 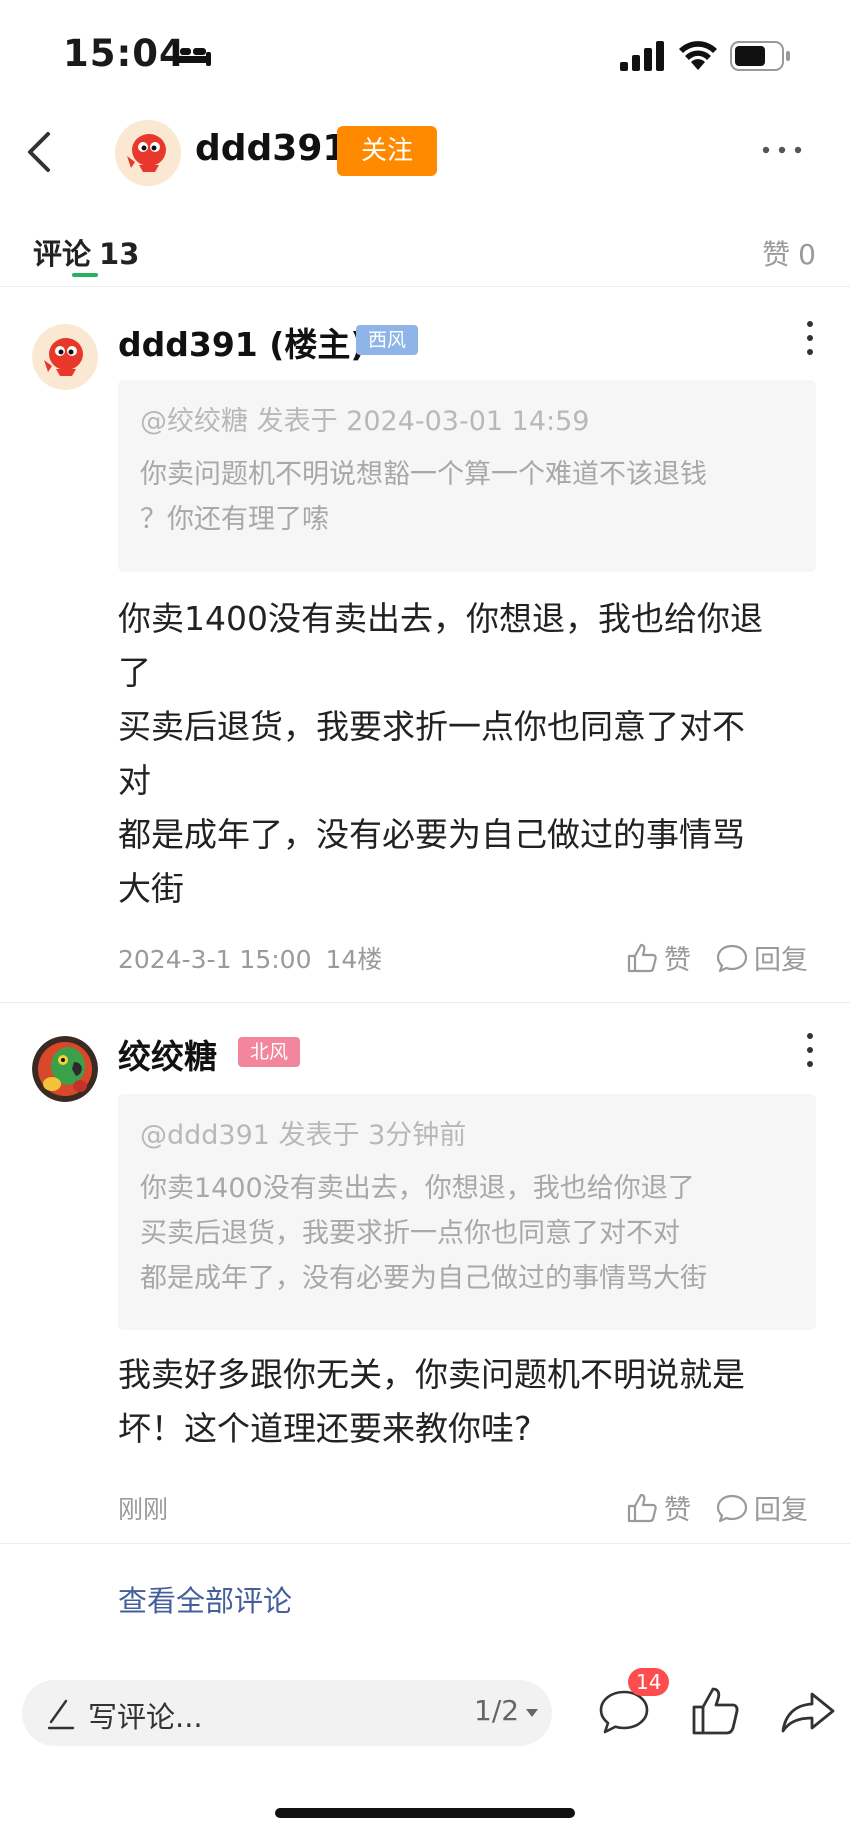 I want to click on author-name: ddd391, so click(x=271, y=148).